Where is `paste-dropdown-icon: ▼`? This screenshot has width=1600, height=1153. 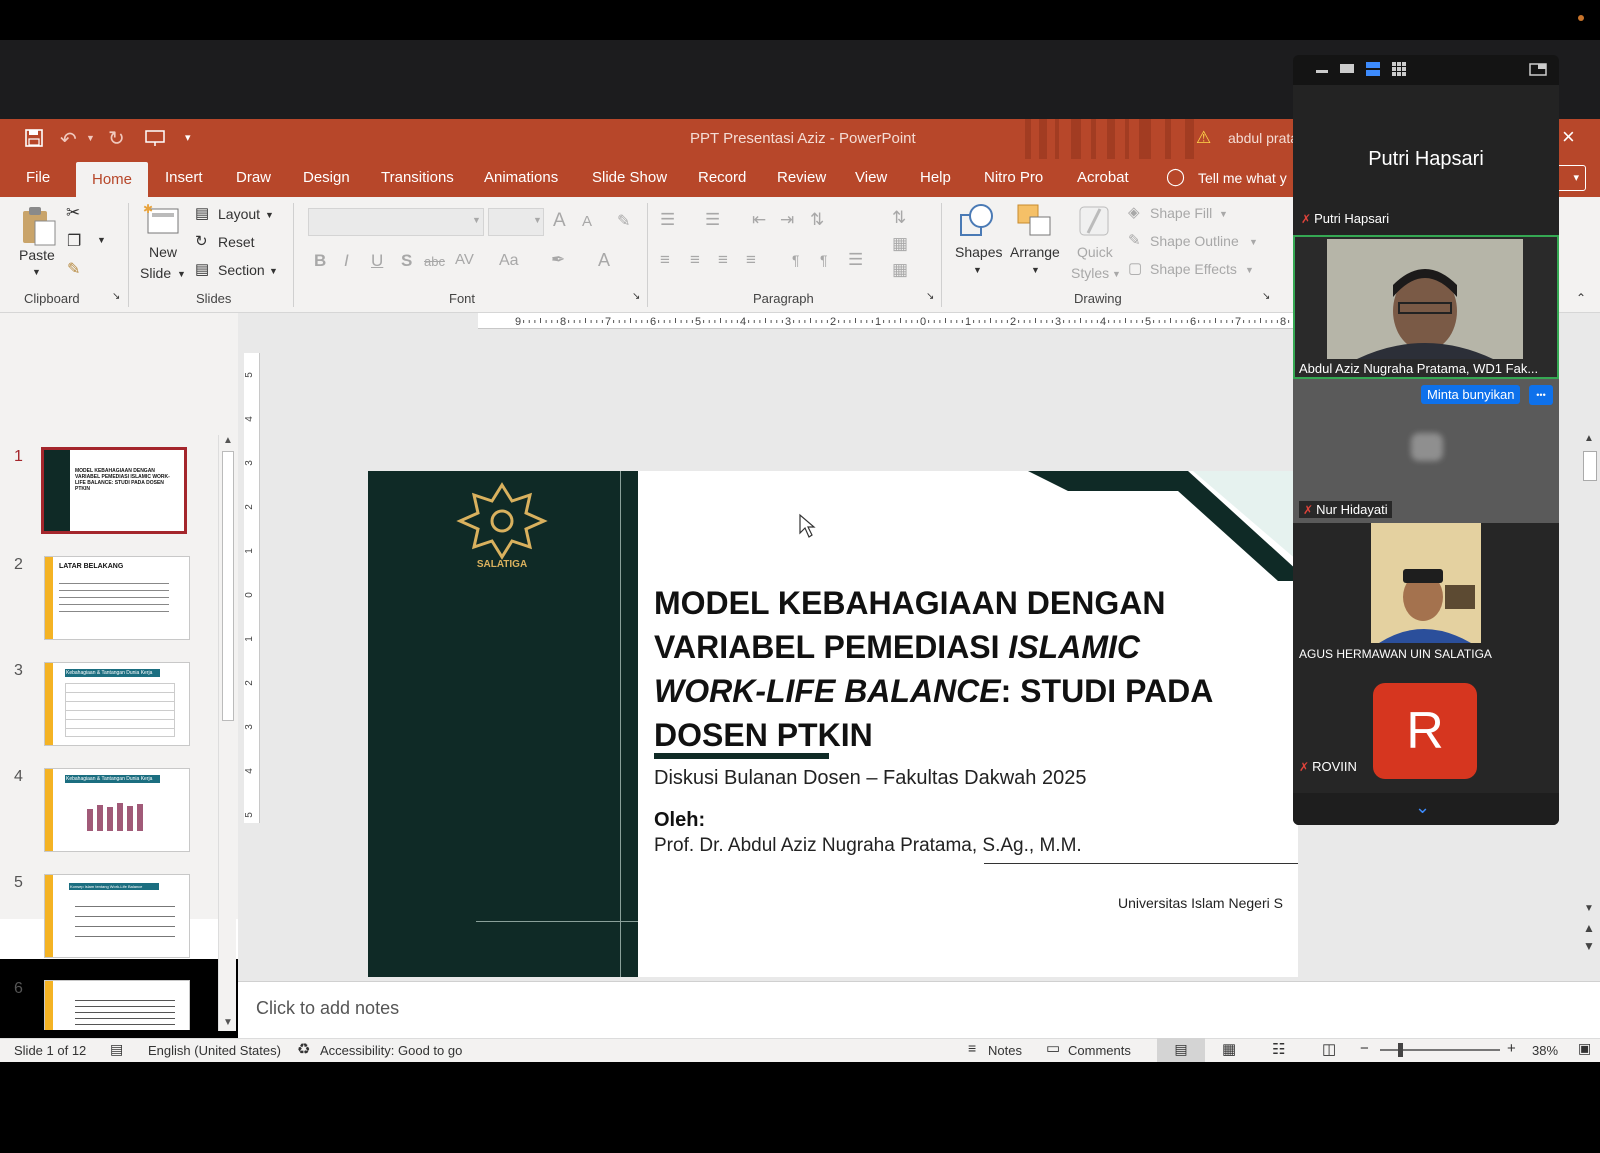 paste-dropdown-icon: ▼ is located at coordinates (36, 272).